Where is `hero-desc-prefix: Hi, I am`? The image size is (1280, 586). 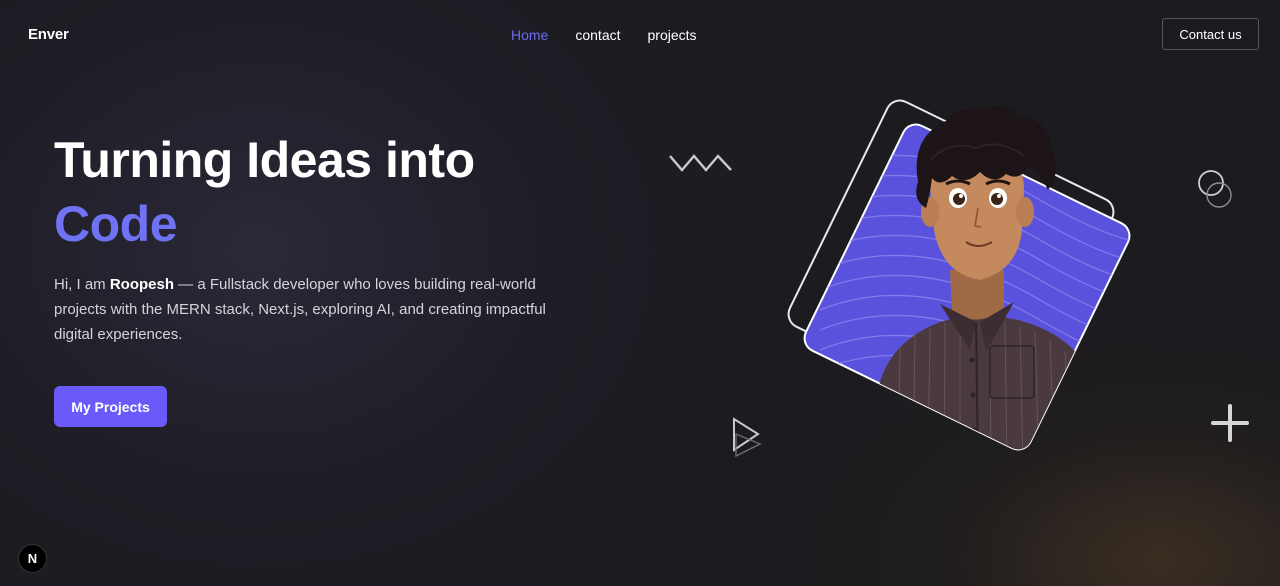
hero-desc-prefix: Hi, I am is located at coordinates (82, 284).